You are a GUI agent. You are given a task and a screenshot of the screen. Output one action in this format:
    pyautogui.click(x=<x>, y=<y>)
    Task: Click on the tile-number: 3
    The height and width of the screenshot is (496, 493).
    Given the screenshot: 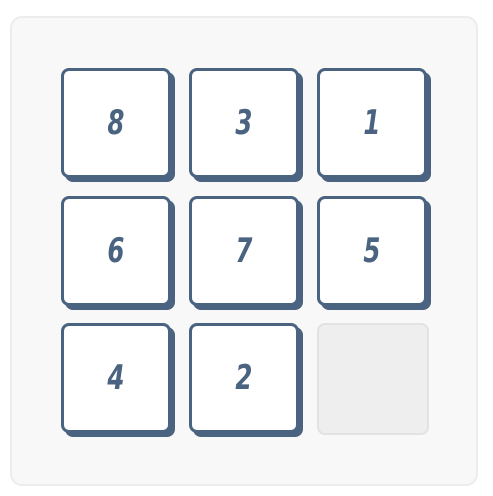 What is the action you would take?
    pyautogui.click(x=244, y=123)
    